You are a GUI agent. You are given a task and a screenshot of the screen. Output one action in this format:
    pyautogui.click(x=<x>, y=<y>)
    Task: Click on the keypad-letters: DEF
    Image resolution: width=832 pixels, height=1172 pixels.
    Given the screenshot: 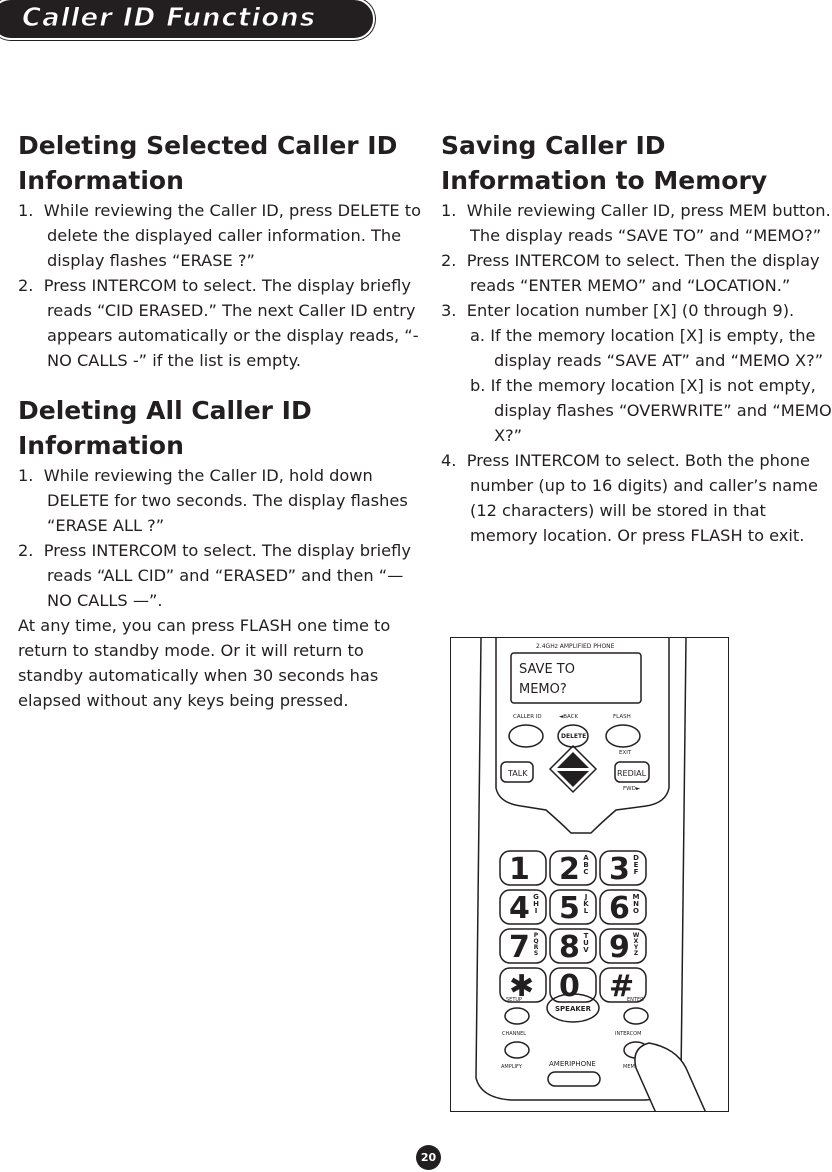 What is the action you would take?
    pyautogui.click(x=636, y=864)
    